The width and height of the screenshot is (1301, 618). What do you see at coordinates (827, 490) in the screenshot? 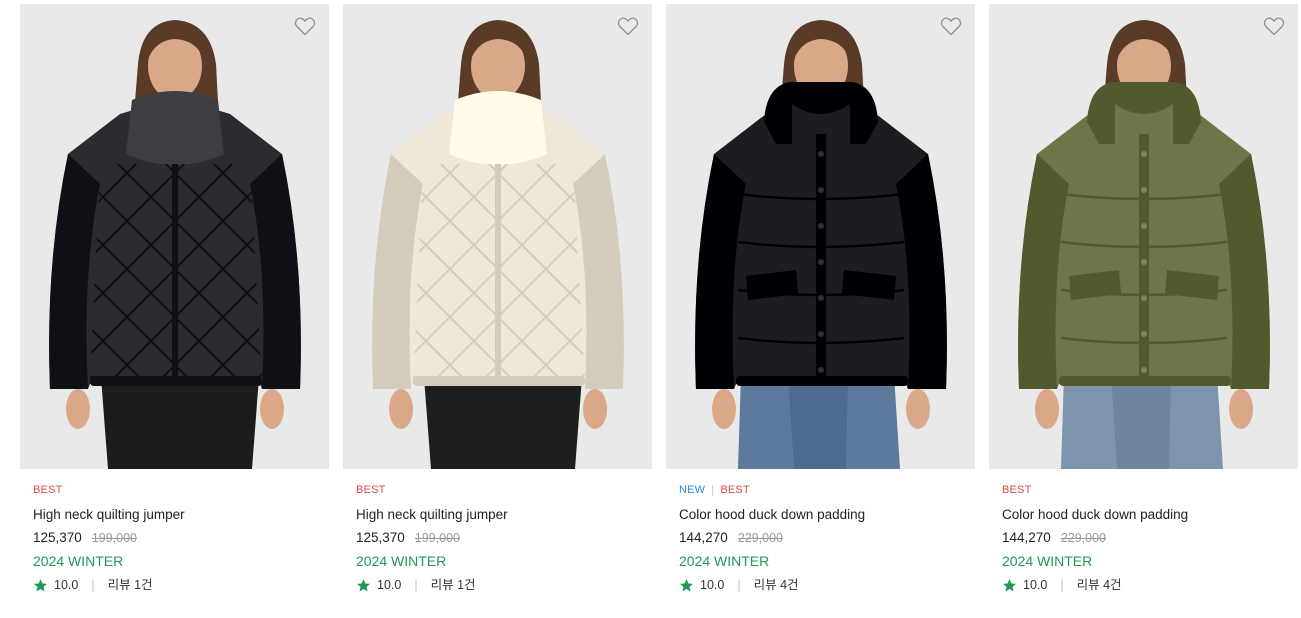
I see `badge-row: NEW | BEST` at bounding box center [827, 490].